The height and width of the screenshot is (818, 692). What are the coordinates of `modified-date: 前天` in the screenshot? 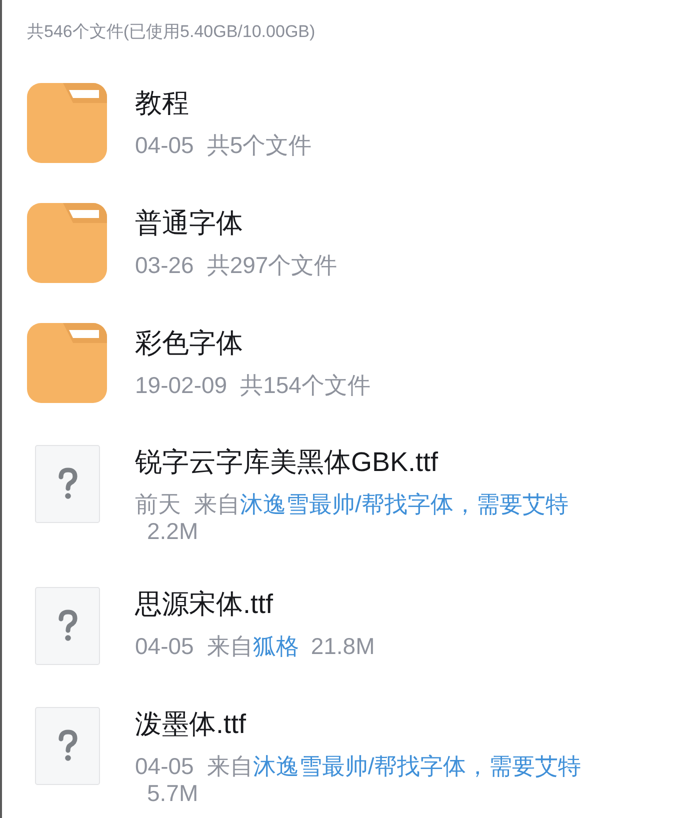 It's located at (158, 504).